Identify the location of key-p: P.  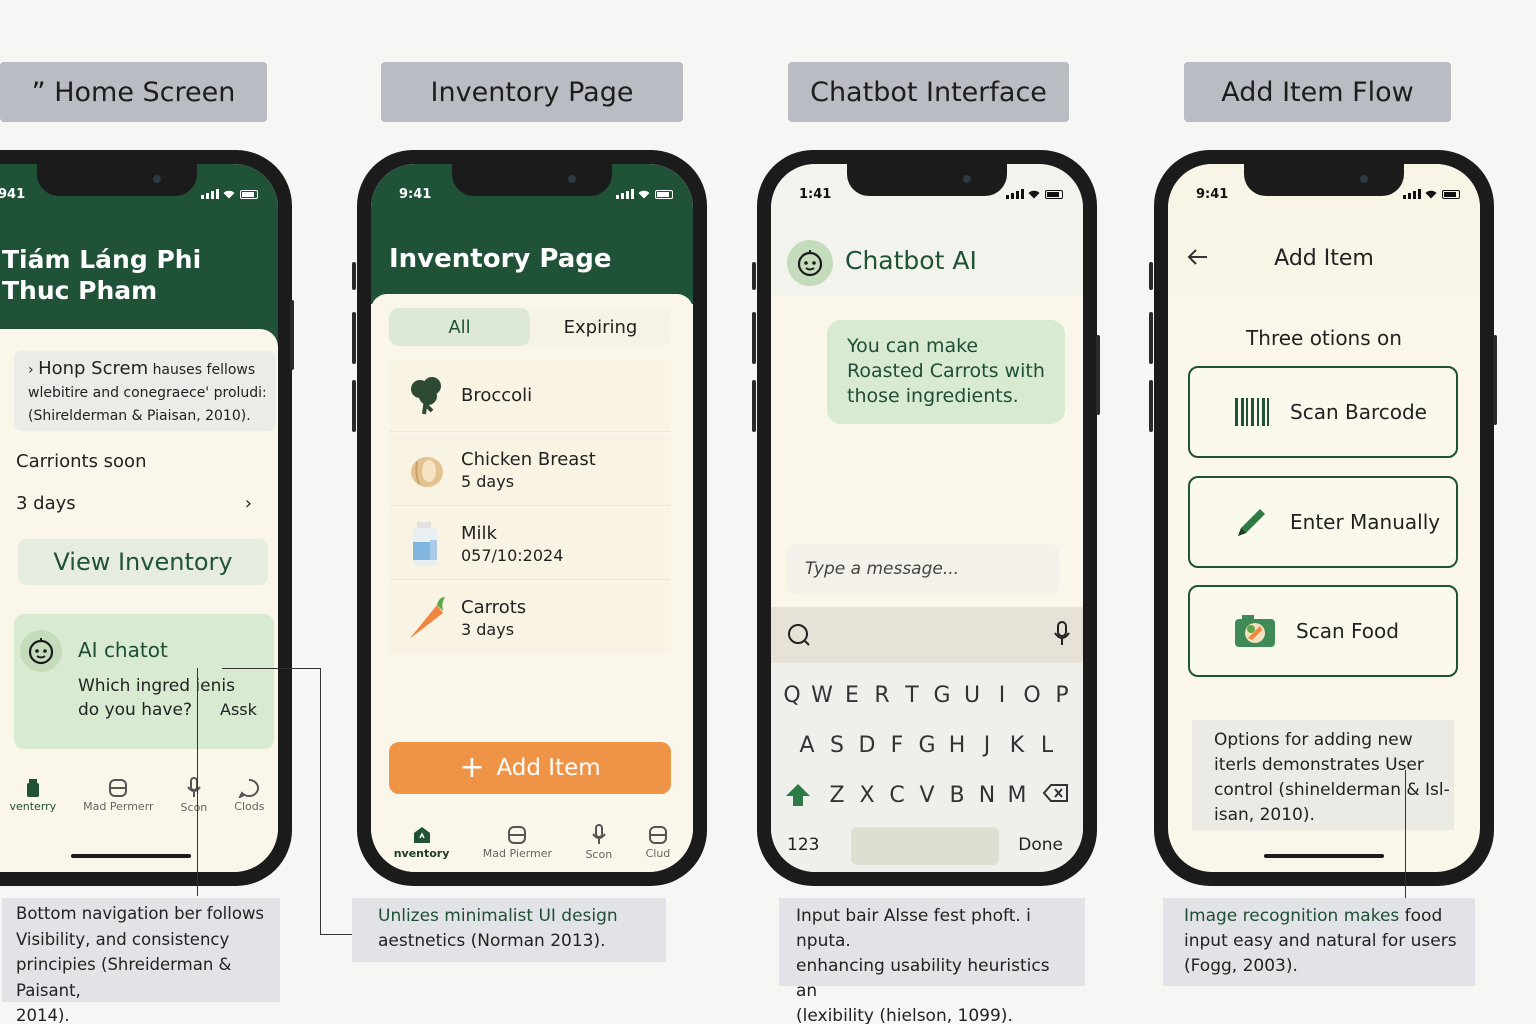
(1062, 695).